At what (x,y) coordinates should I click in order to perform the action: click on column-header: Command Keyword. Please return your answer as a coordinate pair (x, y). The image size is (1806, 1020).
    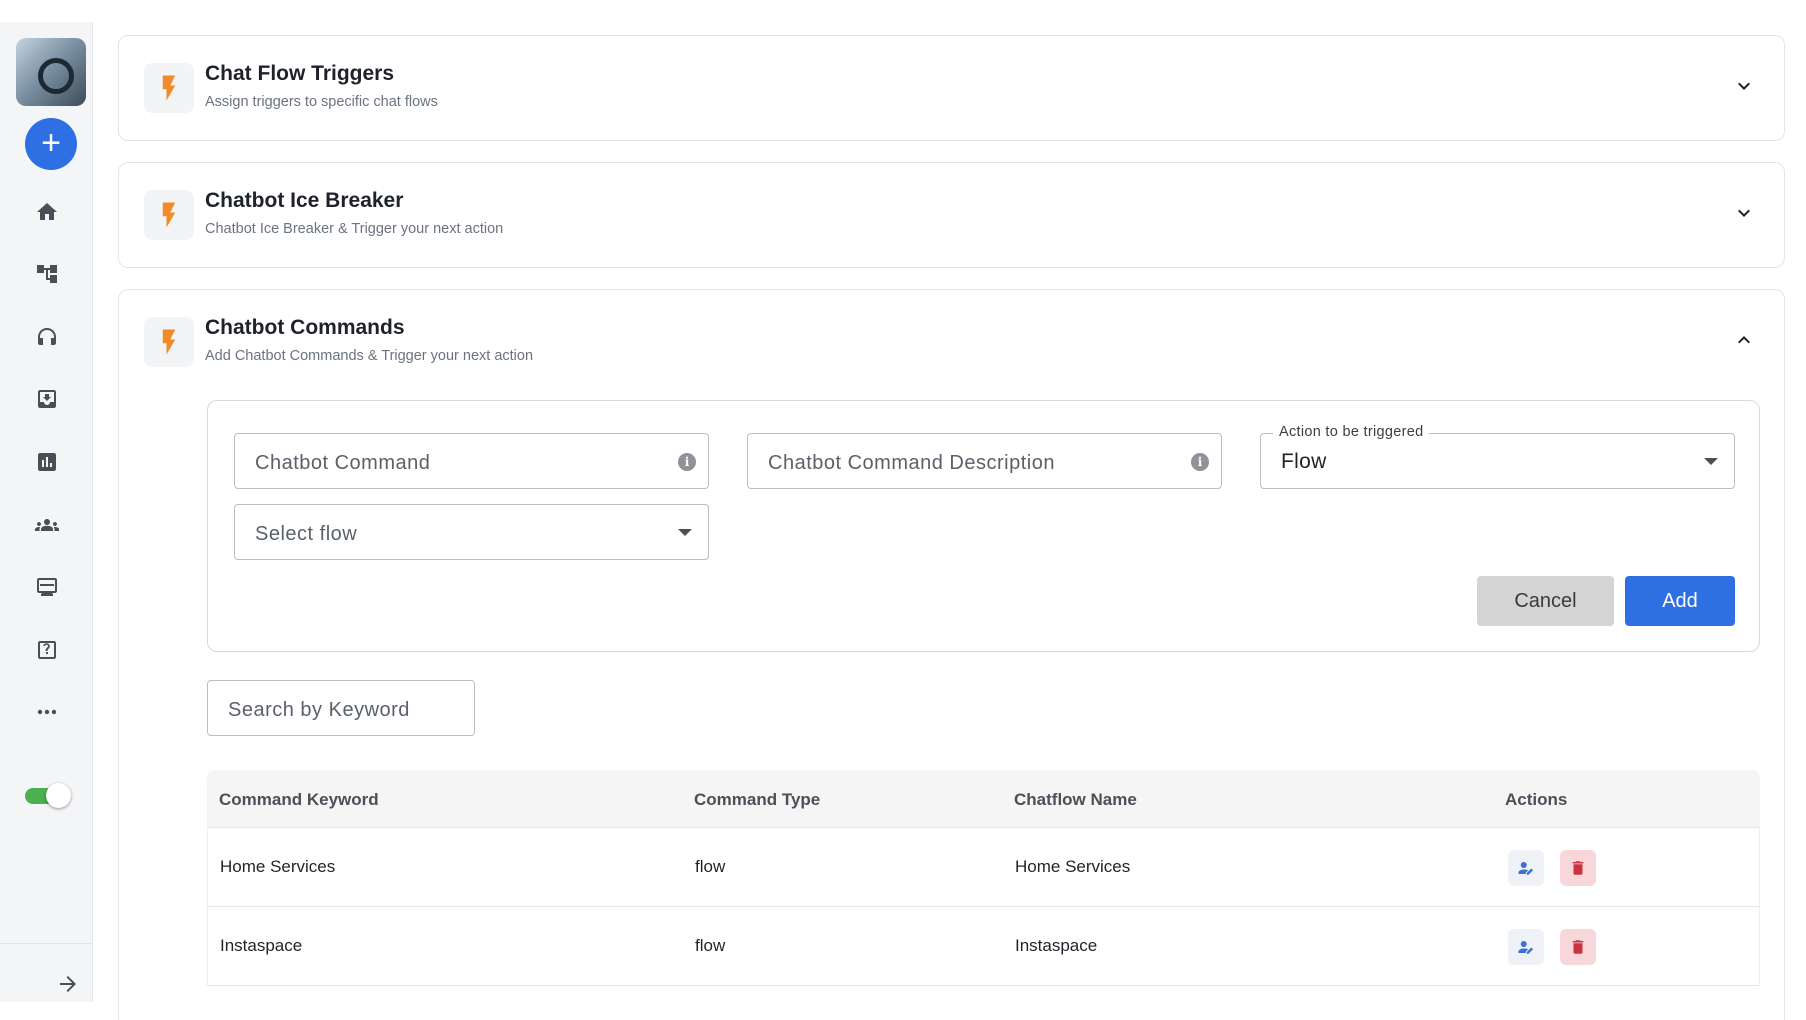
    Looking at the image, I should click on (299, 799).